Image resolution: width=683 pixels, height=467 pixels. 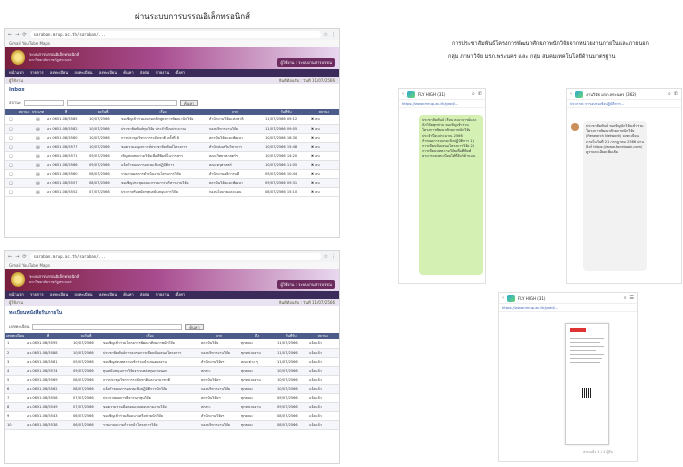 What do you see at coordinates (235, 138) in the screenshot?
I see `table-cell: สถาบันวิจัยและพัฒนา` at bounding box center [235, 138].